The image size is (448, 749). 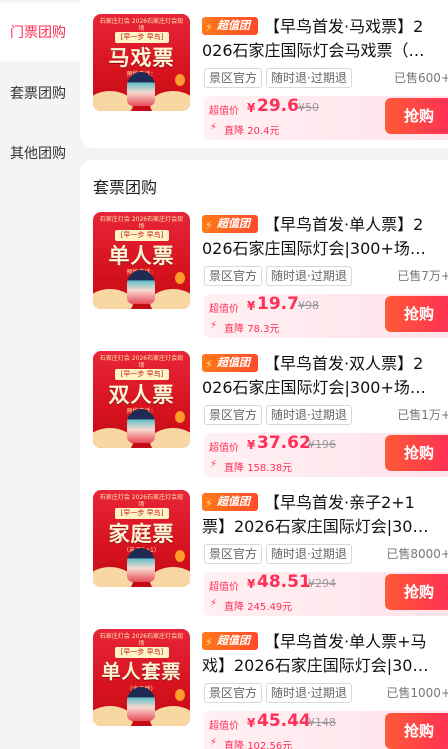 I want to click on product-thumbnail: 石家庄灯会 2026石家庄灯会现场 [早一步 早鸟] 双人票 预约电话：, so click(x=141, y=399).